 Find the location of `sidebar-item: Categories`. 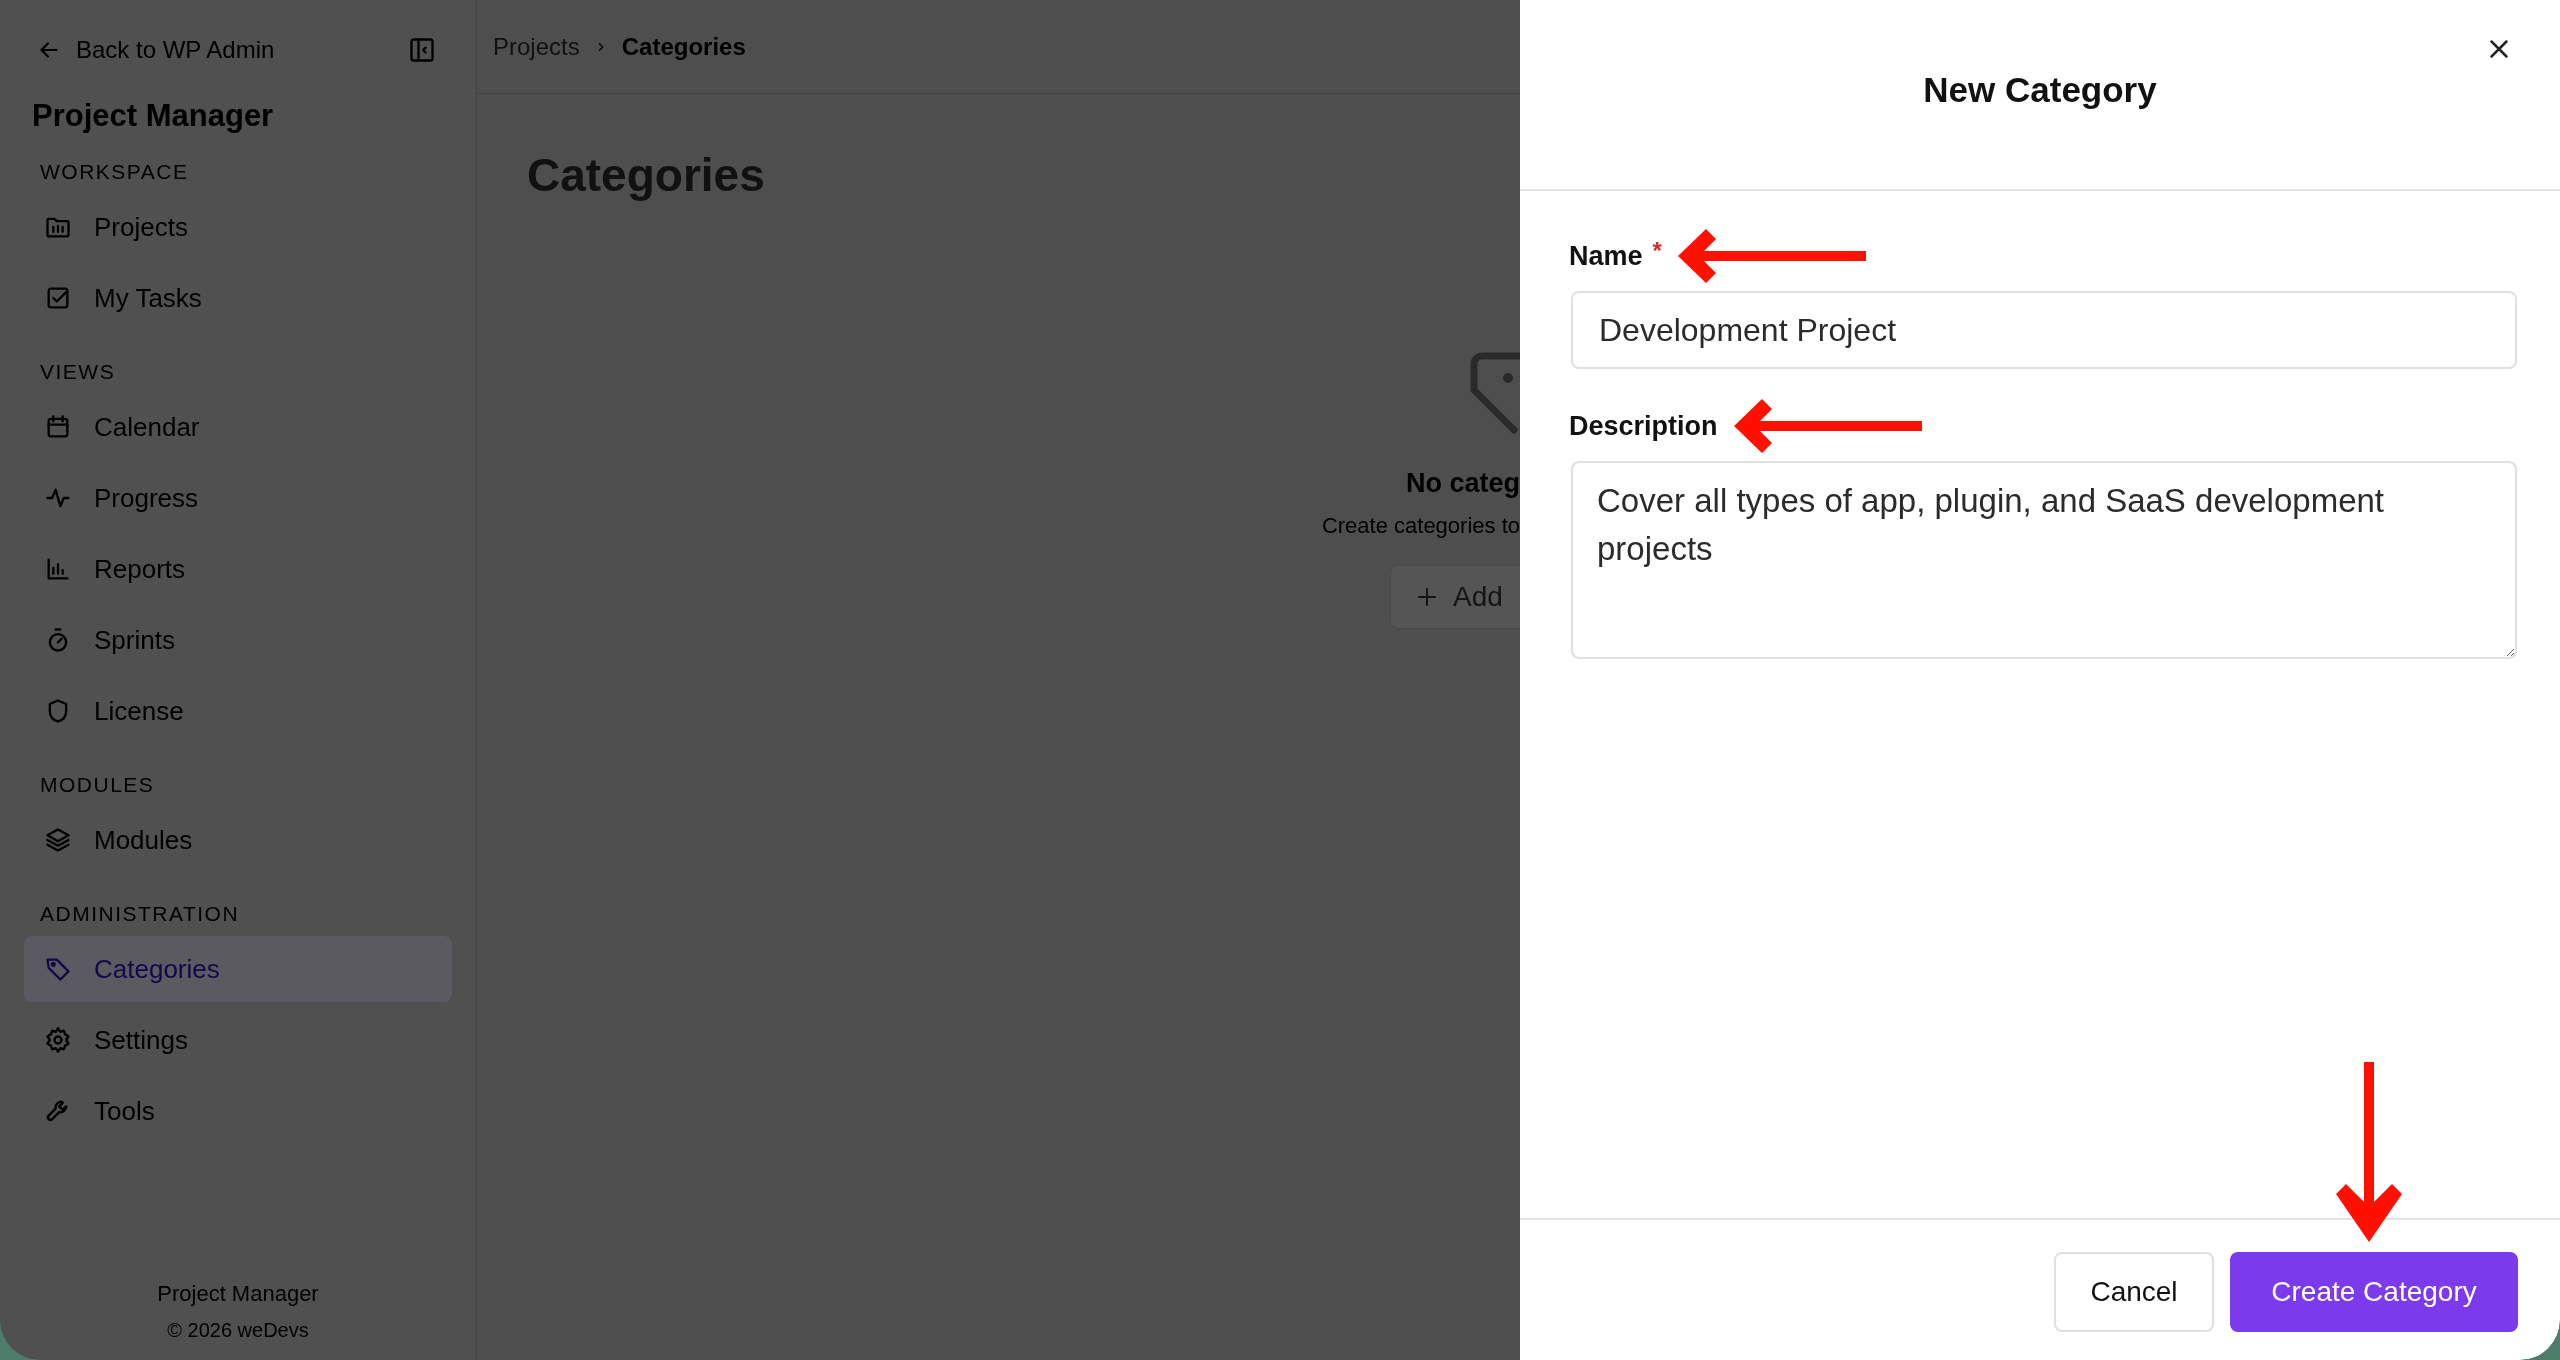

sidebar-item: Categories is located at coordinates (238, 969).